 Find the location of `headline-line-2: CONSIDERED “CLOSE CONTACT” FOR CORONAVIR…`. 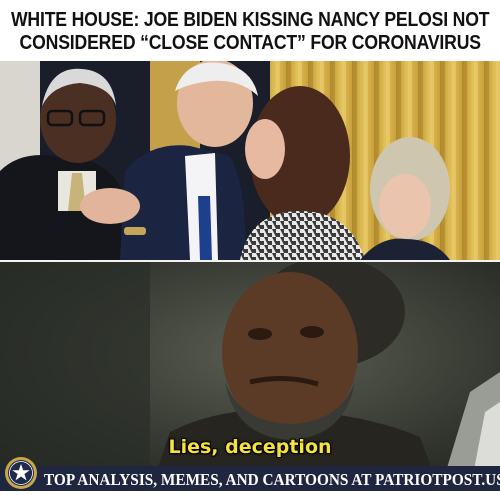

headline-line-2: CONSIDERED “CLOSE CONTACT” FOR CORONAVIR… is located at coordinates (250, 42).